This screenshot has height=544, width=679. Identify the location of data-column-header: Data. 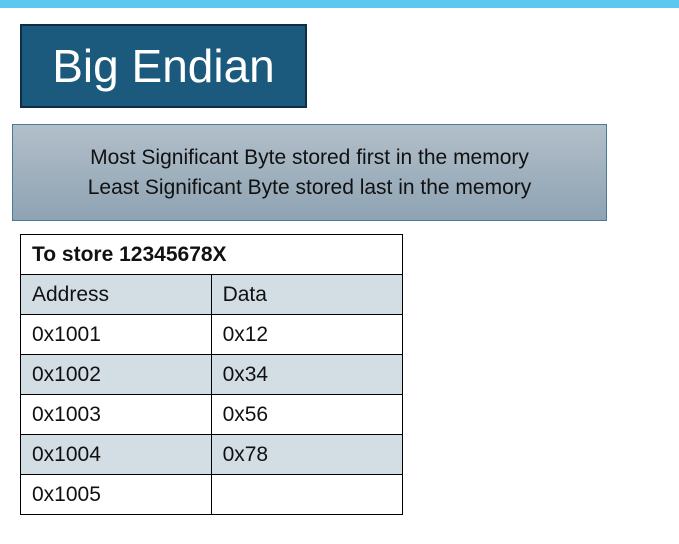
(307, 294).